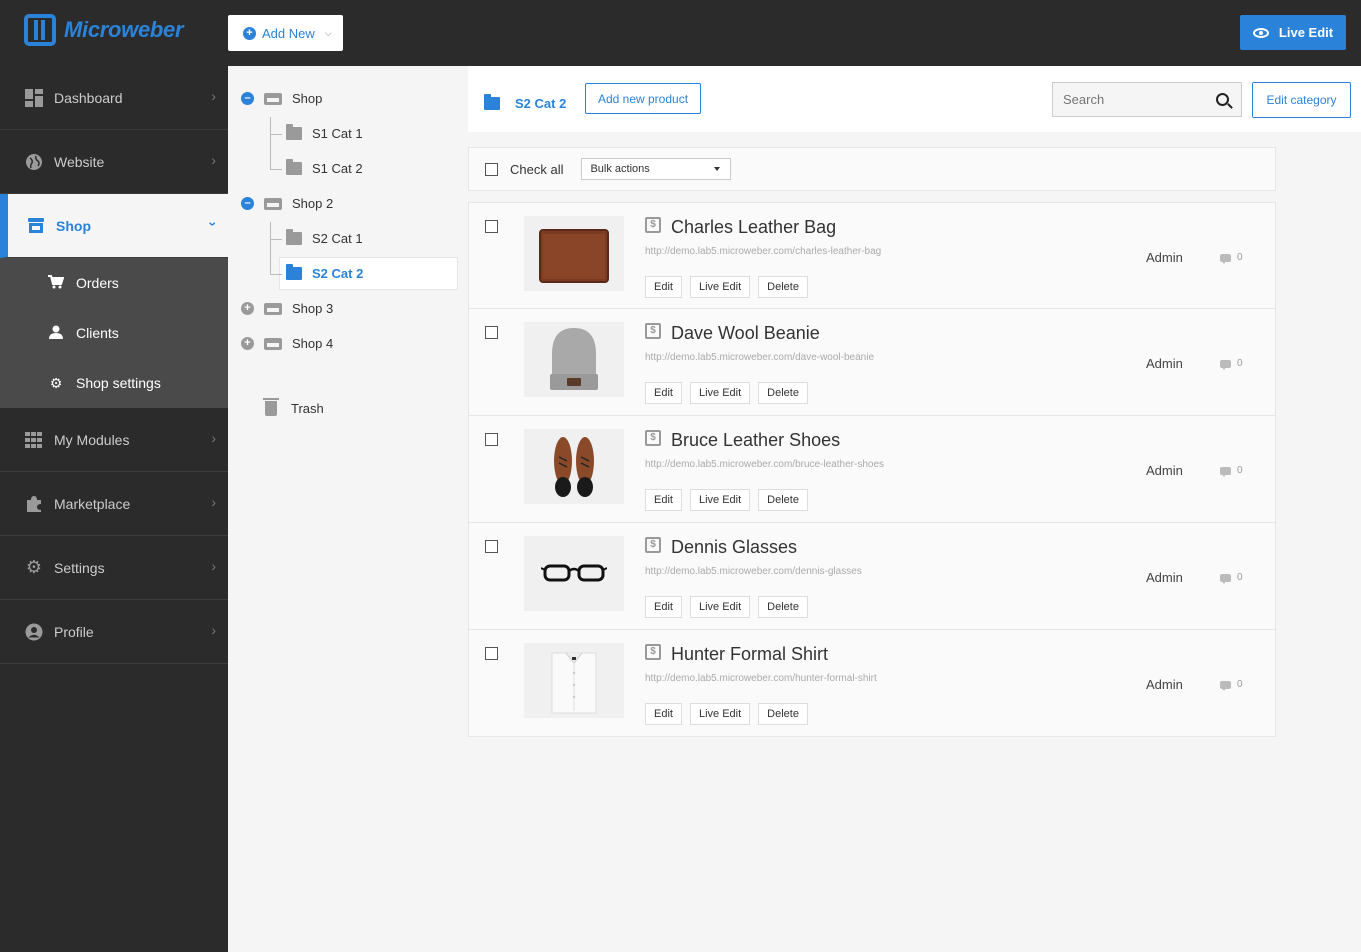 This screenshot has height=952, width=1361. I want to click on product-title: Dave Wool Beanie, so click(745, 333).